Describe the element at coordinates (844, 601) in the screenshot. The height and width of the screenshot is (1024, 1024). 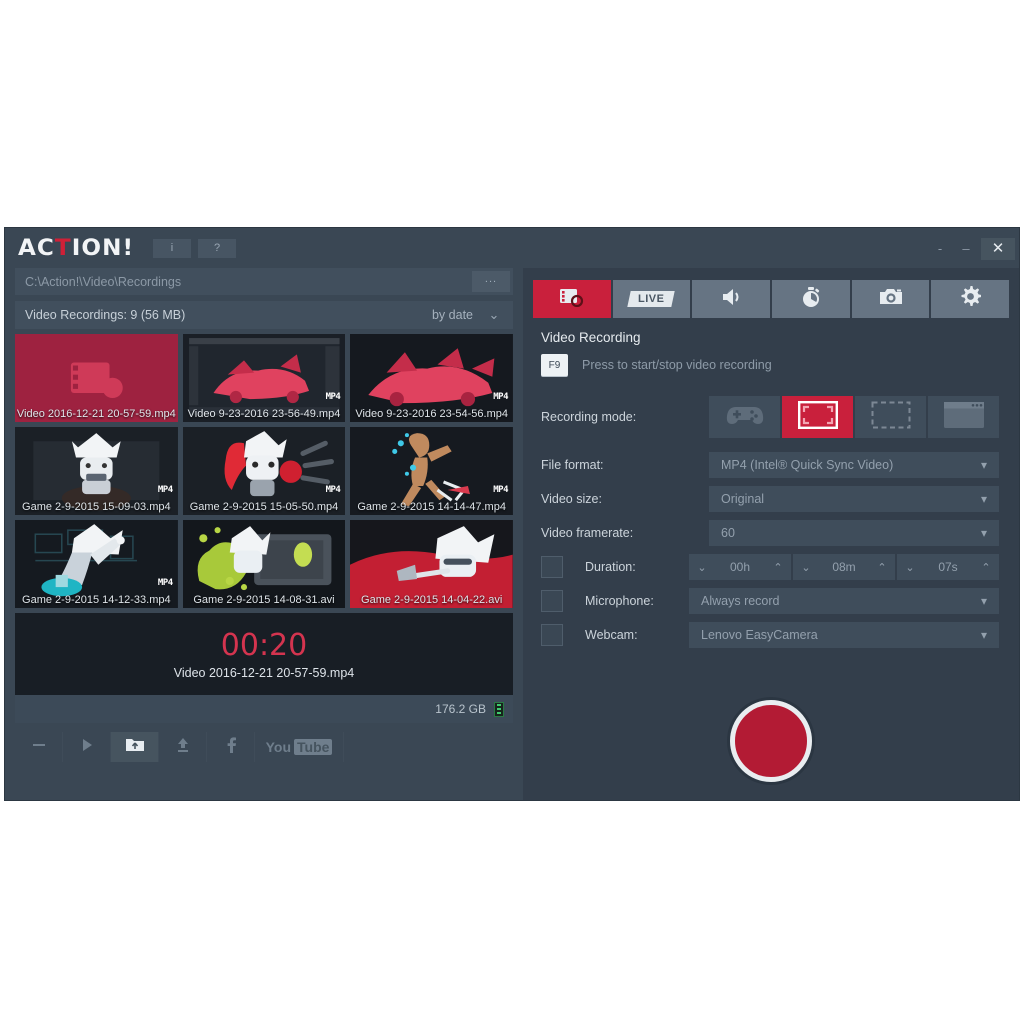
I see `microphone-dropdown: Always record ▾` at that location.